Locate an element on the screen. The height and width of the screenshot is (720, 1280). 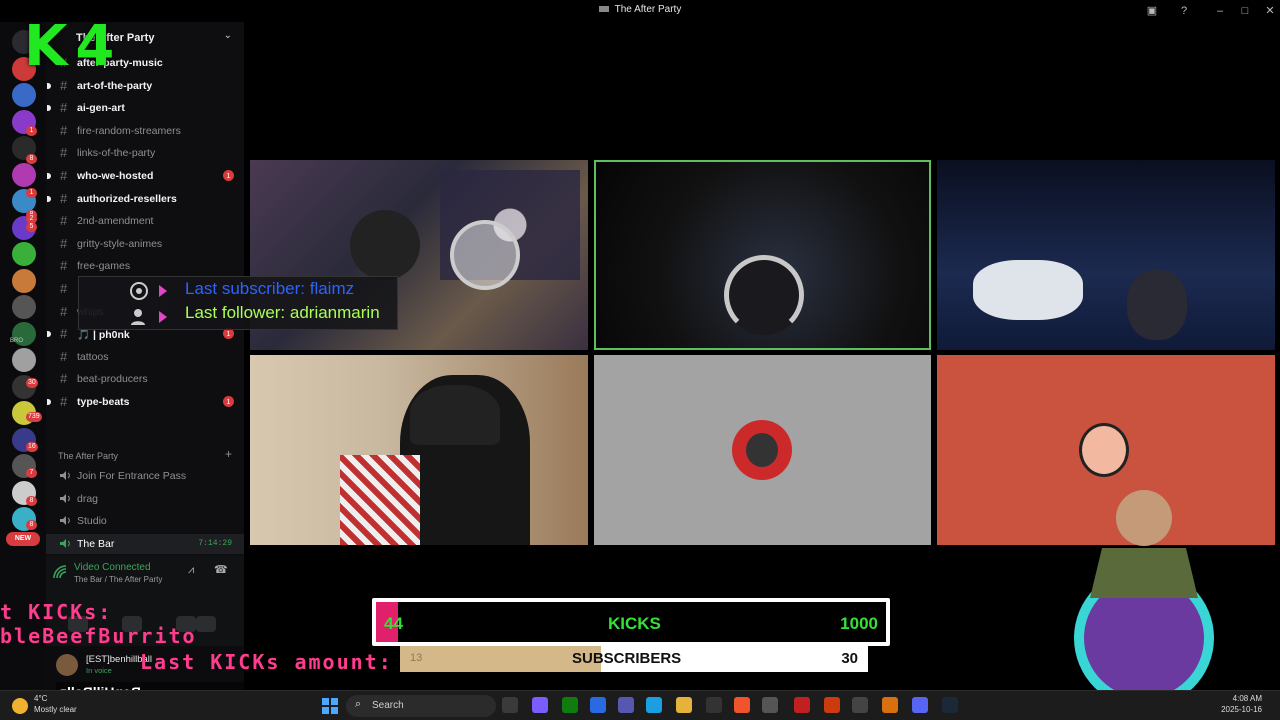
app-icon-red is located at coordinates (802, 705).